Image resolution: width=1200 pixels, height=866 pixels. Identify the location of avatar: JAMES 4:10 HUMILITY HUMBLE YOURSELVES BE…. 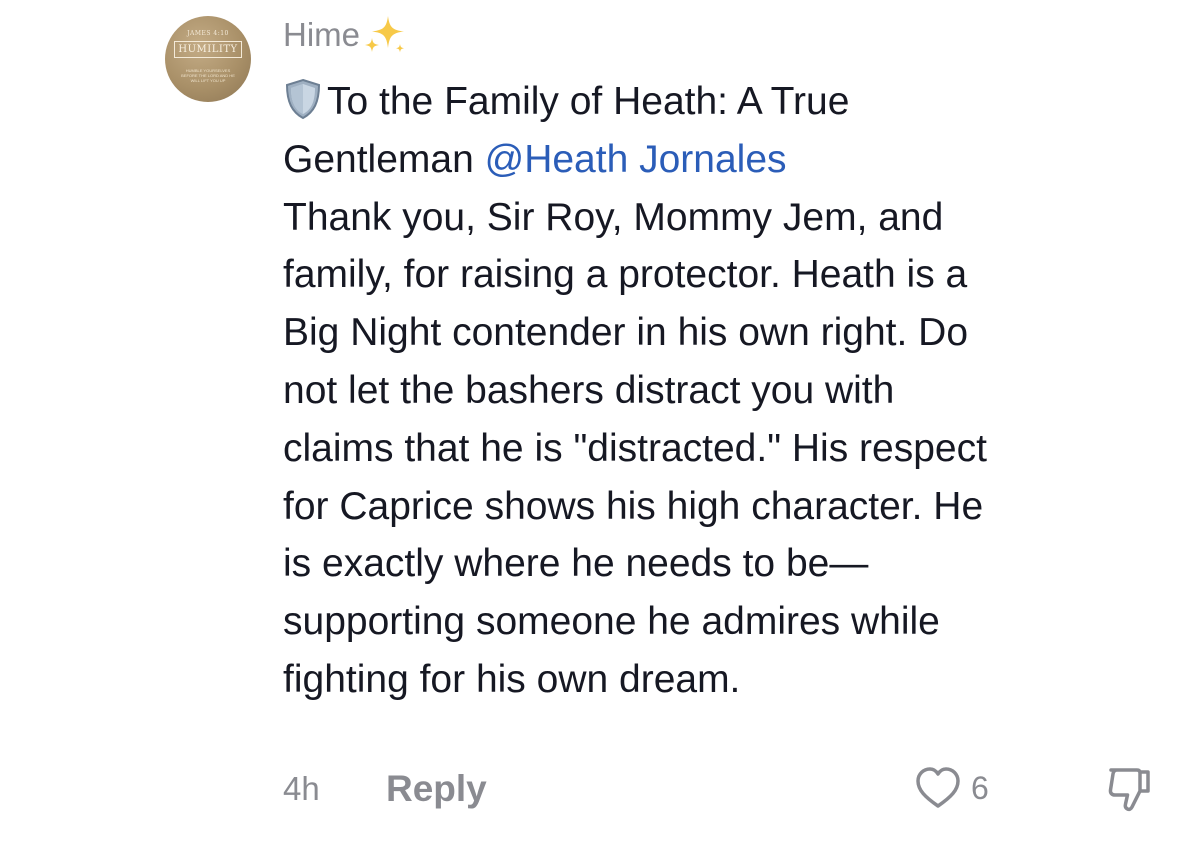
(208, 59).